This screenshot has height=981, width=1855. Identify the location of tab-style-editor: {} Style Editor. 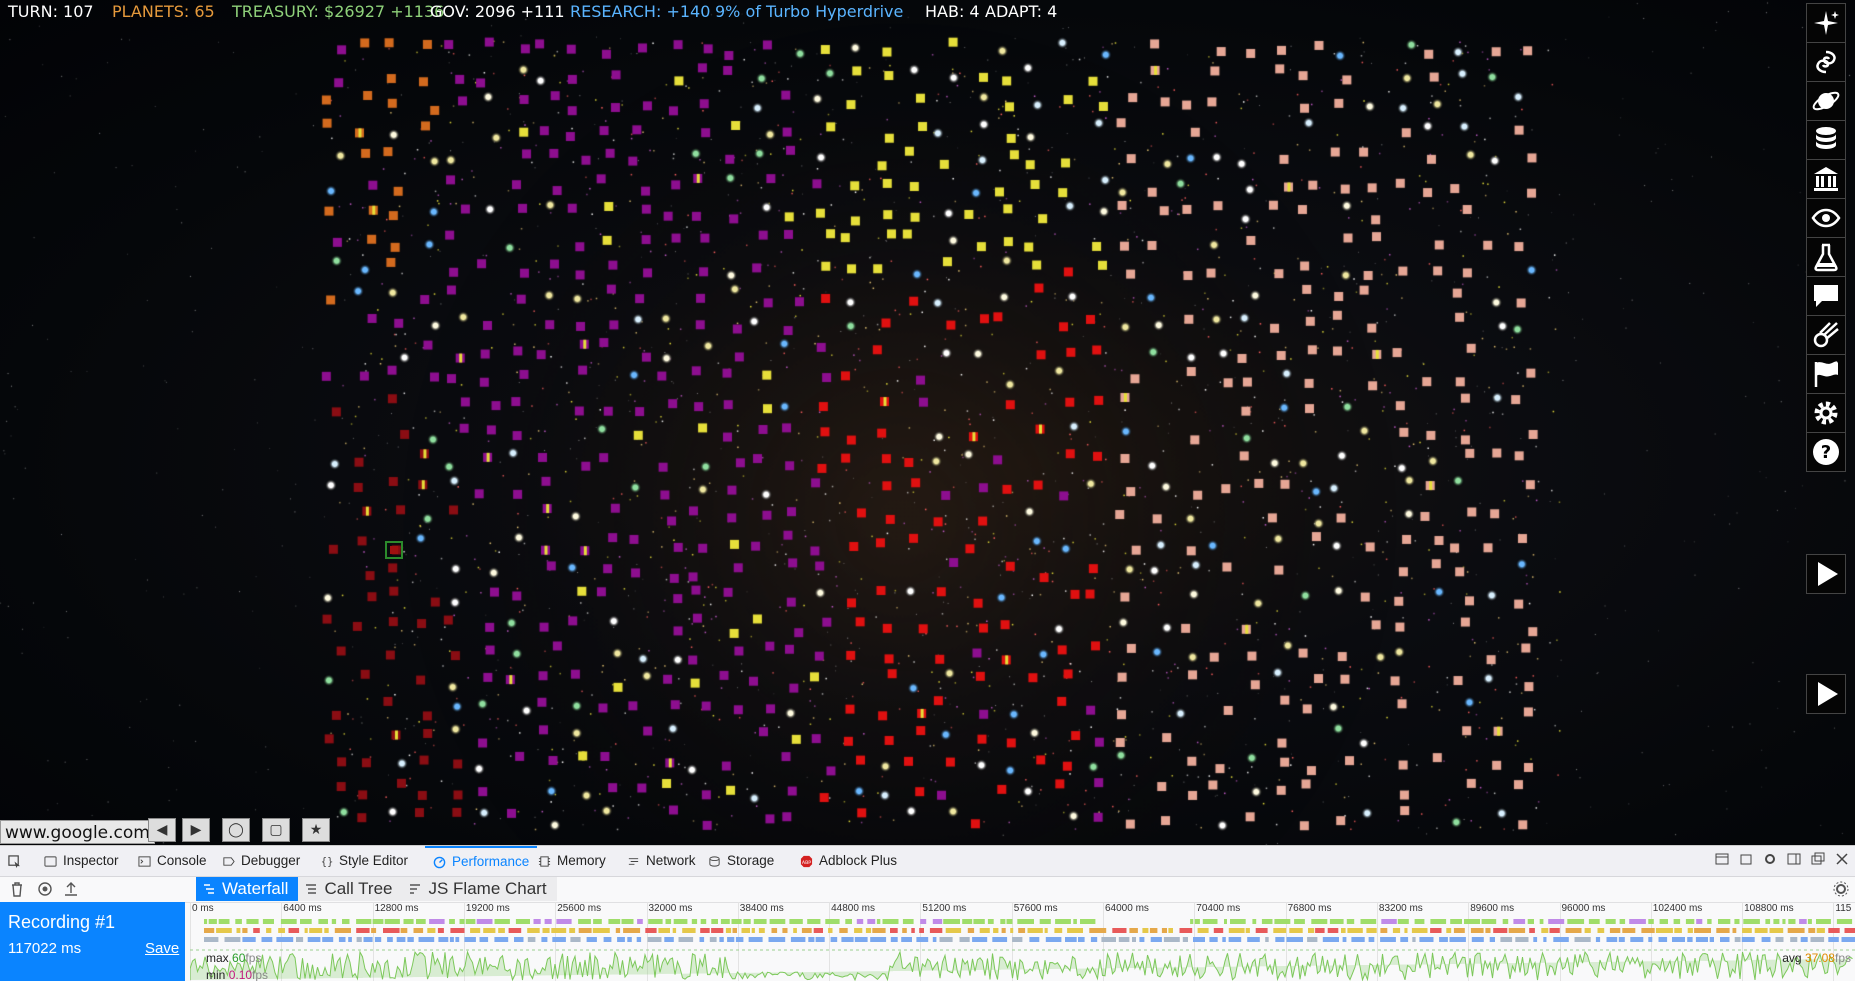
(364, 861).